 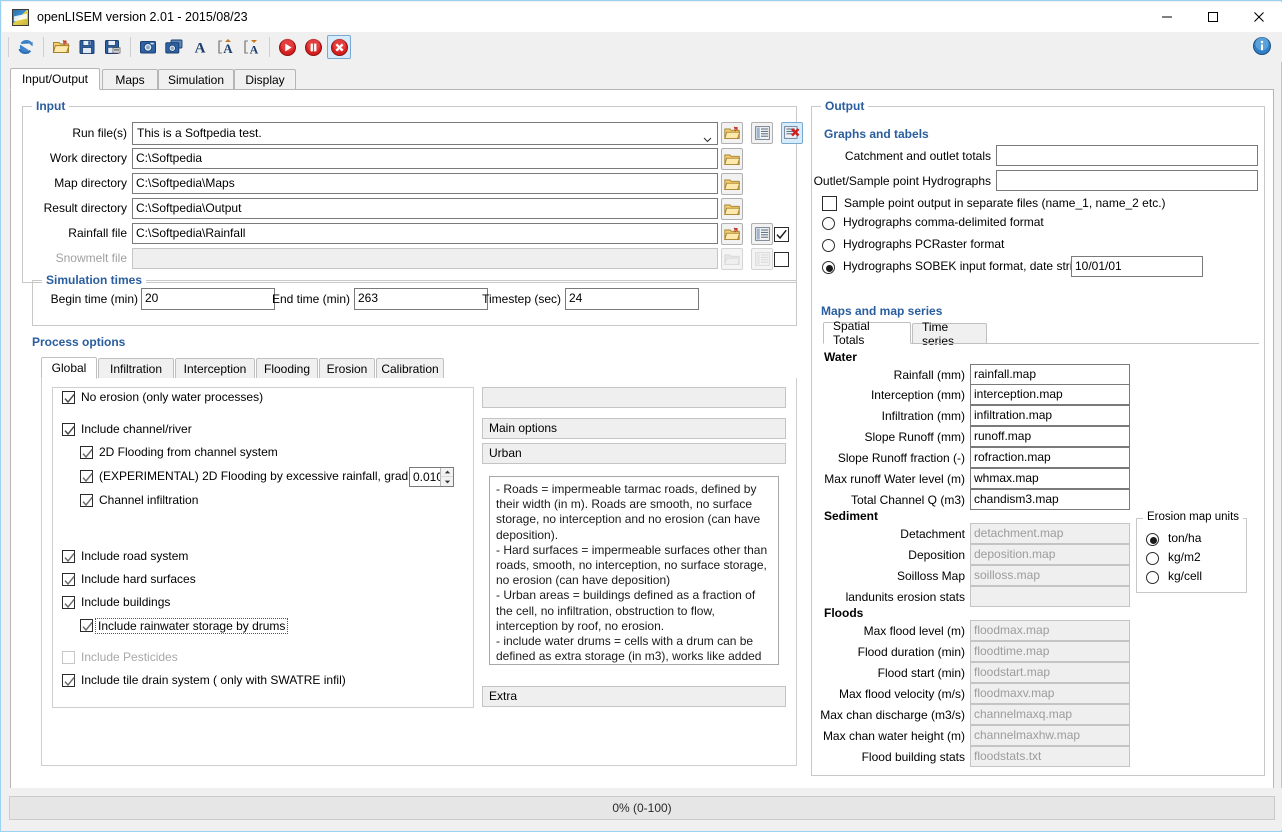 What do you see at coordinates (287, 47) in the screenshot?
I see `run-icon` at bounding box center [287, 47].